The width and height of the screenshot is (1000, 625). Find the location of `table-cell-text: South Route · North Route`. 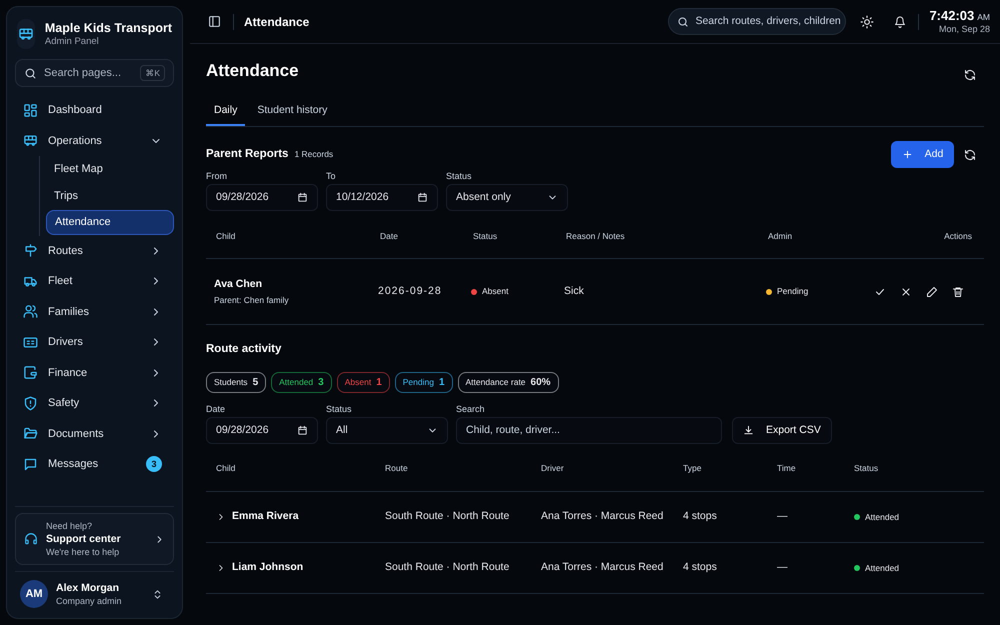

table-cell-text: South Route · North Route is located at coordinates (447, 516).